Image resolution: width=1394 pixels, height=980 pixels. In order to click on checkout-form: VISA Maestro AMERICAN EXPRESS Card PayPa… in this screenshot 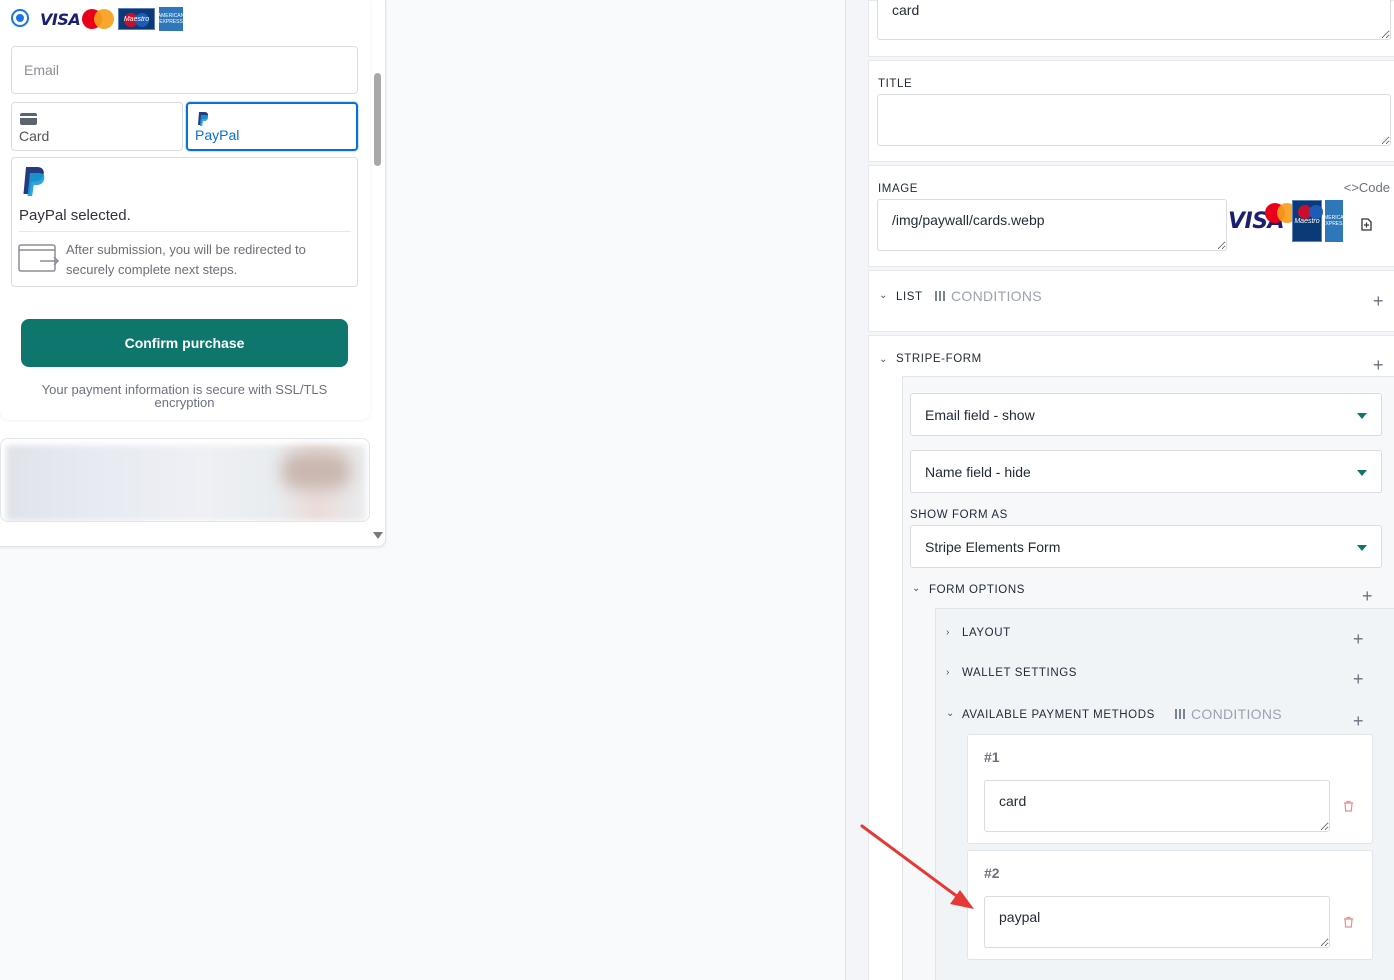, I will do `click(185, 210)`.